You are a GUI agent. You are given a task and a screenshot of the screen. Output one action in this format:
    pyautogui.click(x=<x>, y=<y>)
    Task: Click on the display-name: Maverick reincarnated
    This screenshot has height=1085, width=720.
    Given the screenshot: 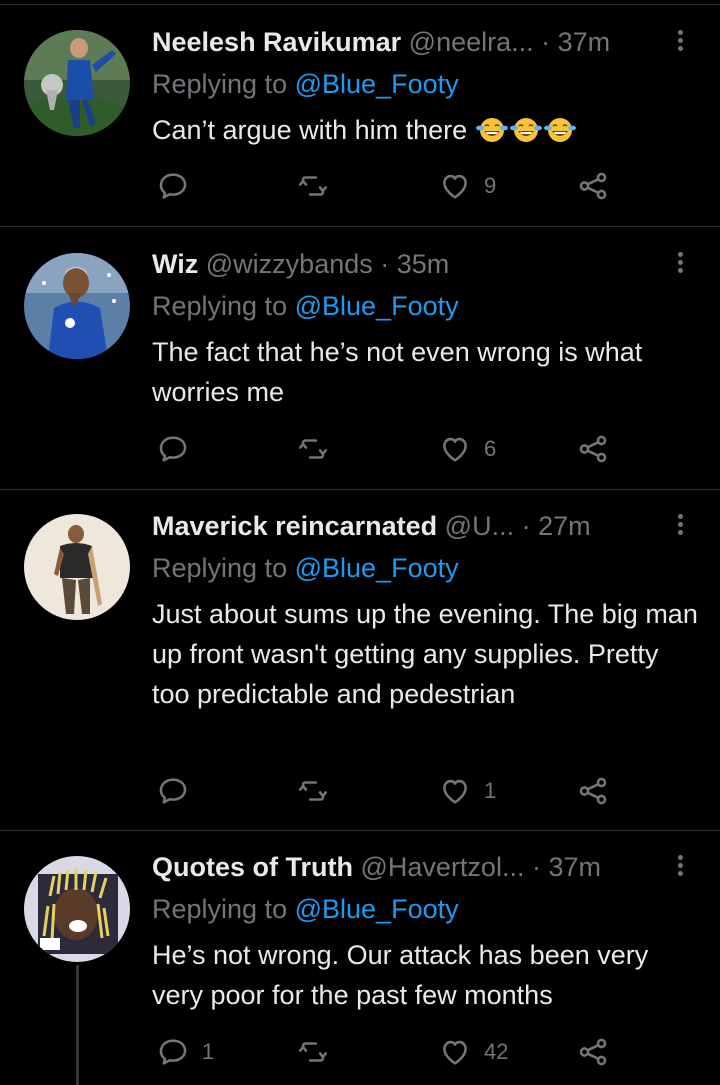 What is the action you would take?
    pyautogui.click(x=294, y=526)
    